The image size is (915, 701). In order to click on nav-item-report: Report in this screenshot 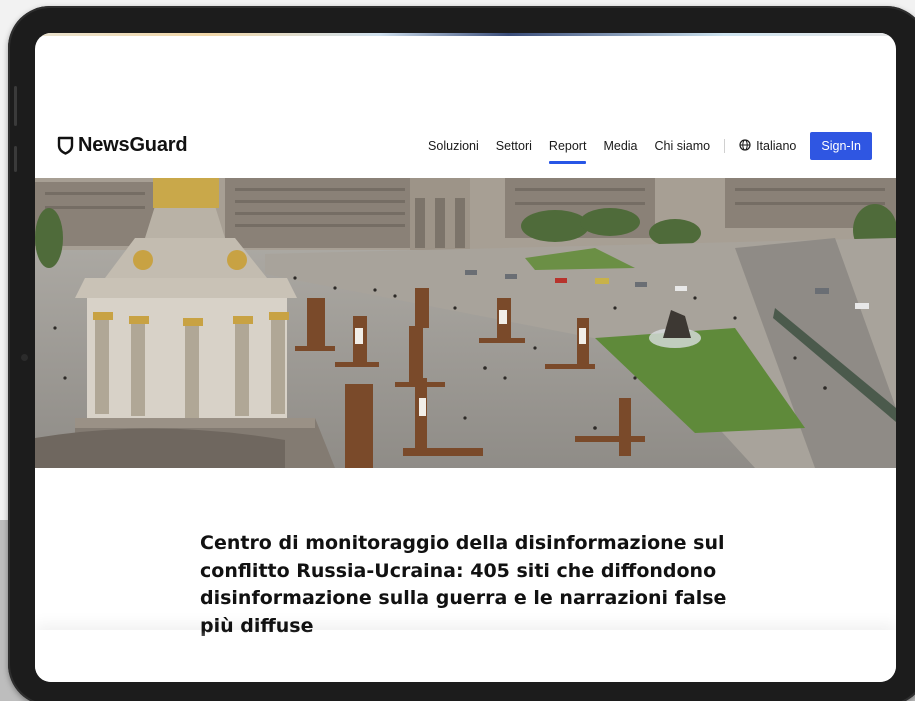, I will do `click(567, 148)`.